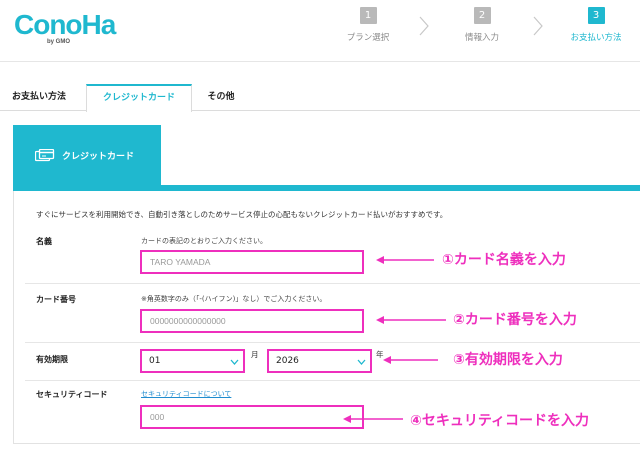  Describe the element at coordinates (319, 361) in the screenshot. I see `expiry-year-select: 2026` at that location.